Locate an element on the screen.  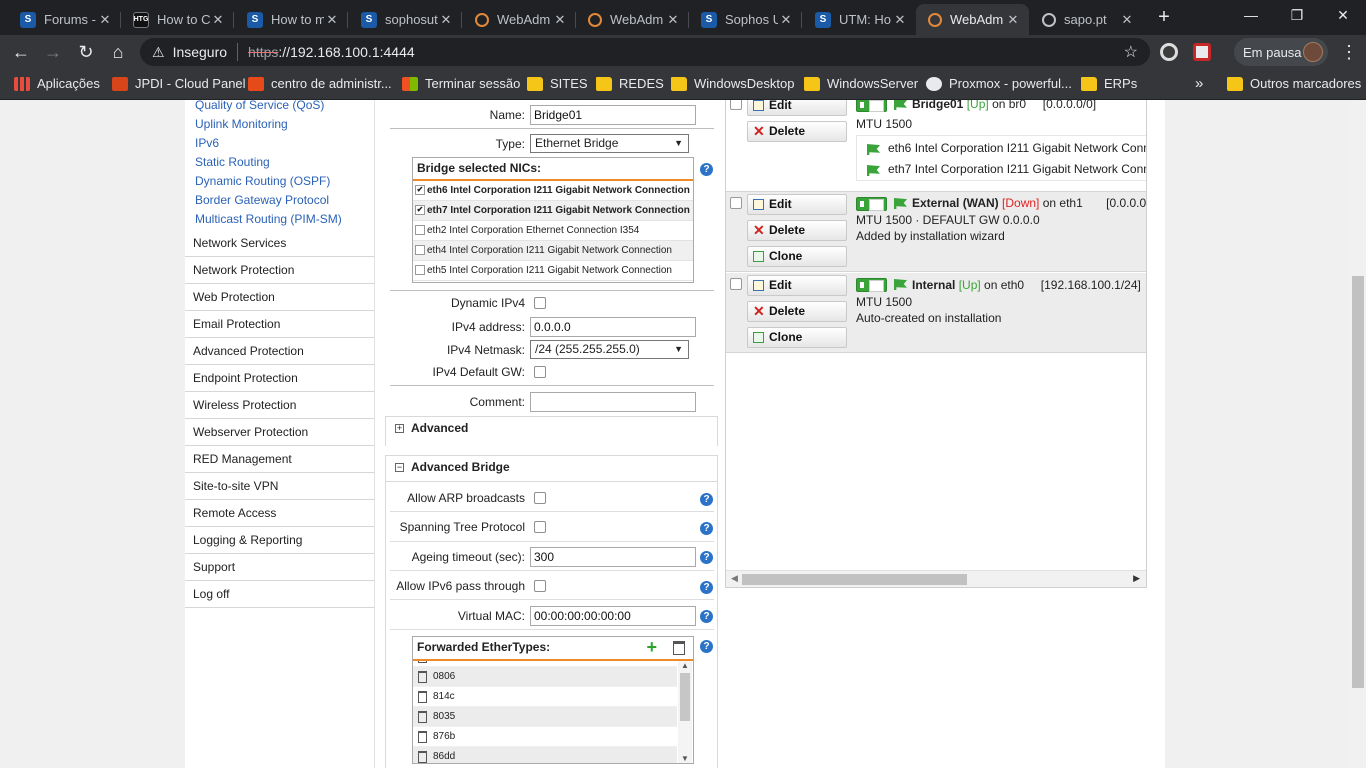
page-scrollbar is located at coordinates (1358, 434).